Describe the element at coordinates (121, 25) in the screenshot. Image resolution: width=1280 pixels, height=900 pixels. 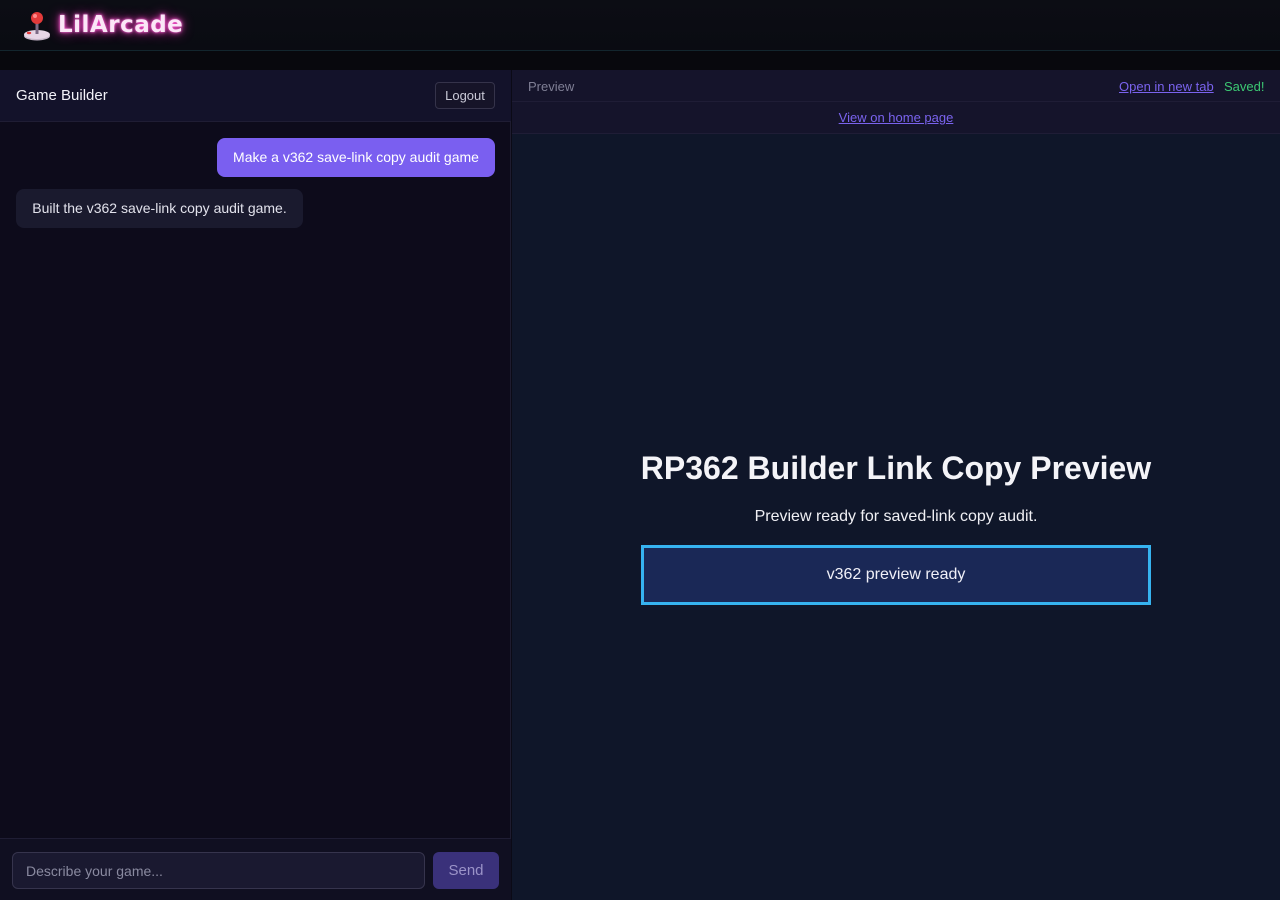
I see `brand-name: LilArcade` at that location.